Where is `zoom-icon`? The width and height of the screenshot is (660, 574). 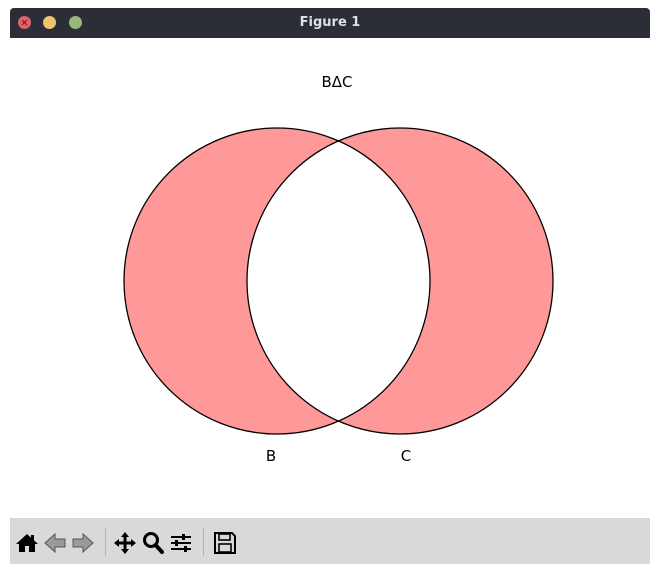
zoom-icon is located at coordinates (153, 543).